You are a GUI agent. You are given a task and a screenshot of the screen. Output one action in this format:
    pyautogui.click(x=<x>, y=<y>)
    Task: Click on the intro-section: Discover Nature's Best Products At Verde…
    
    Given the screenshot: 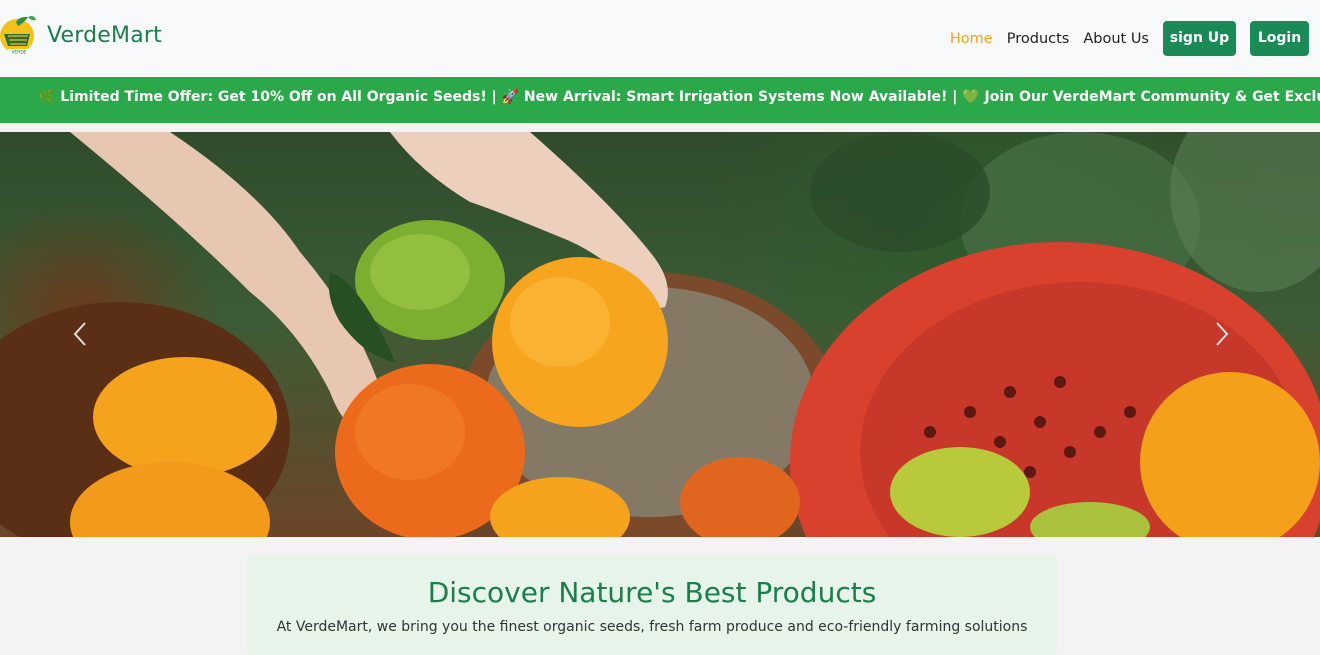 What is the action you would take?
    pyautogui.click(x=652, y=605)
    